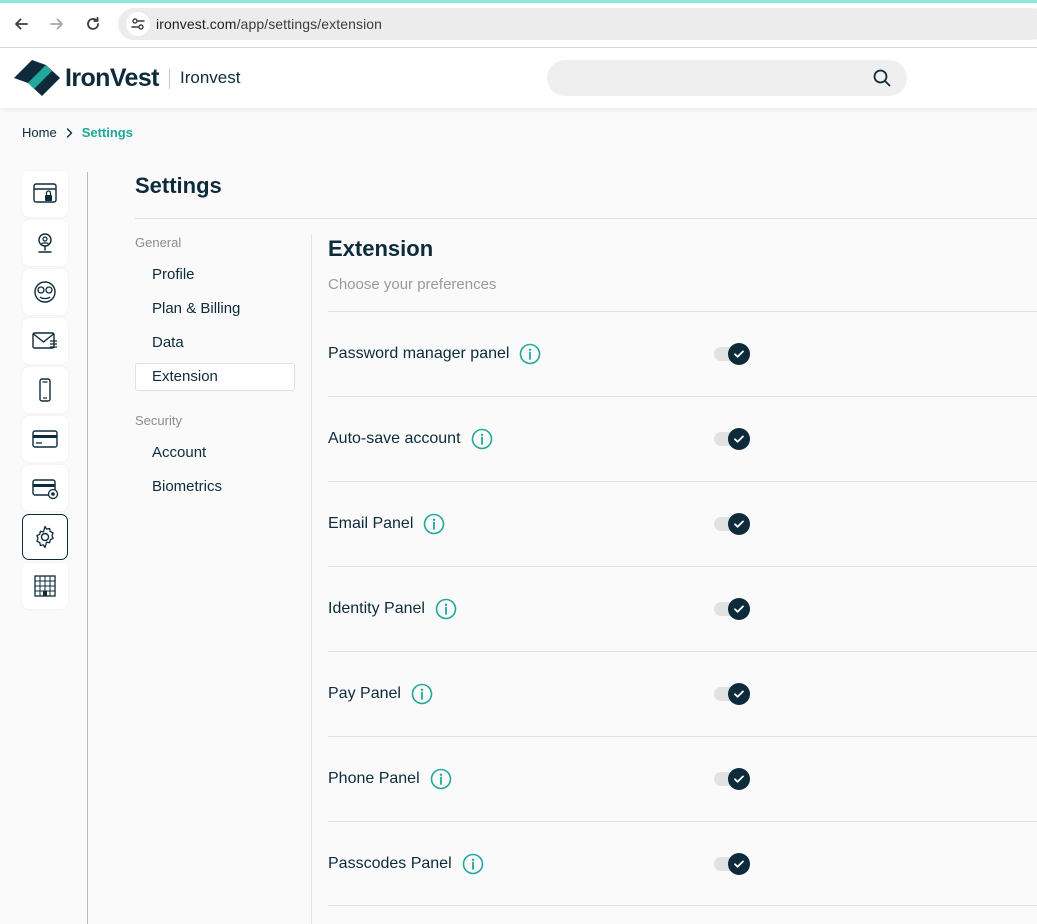  I want to click on pay-panel-toggle, so click(732, 694).